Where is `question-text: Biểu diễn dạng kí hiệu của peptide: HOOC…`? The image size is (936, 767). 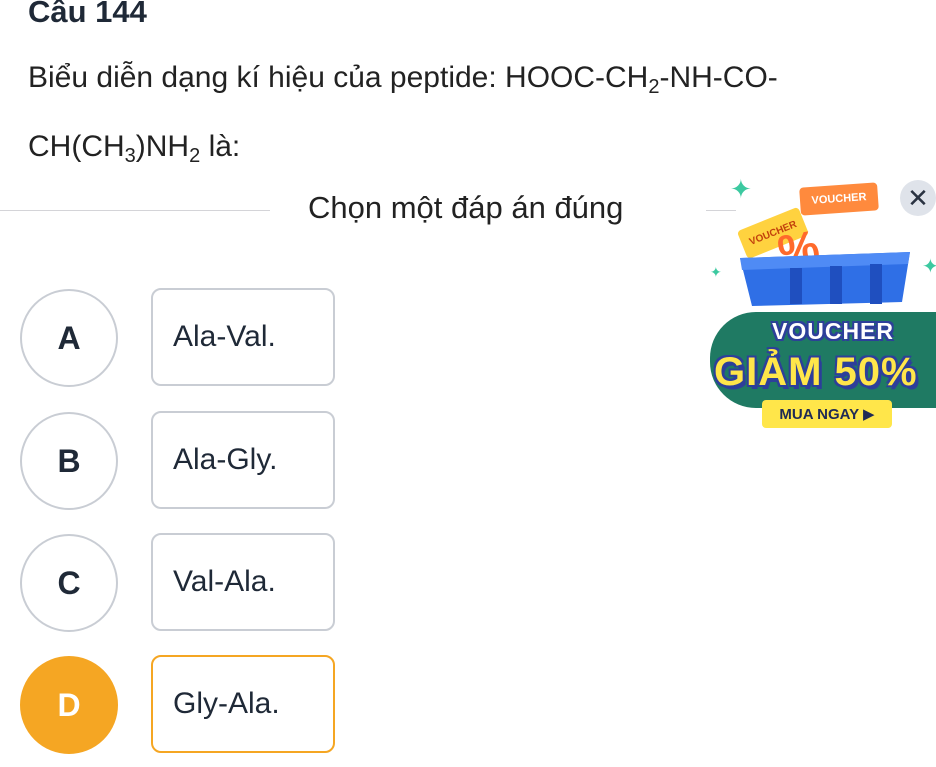
question-text: Biểu diễn dạng kí hiệu của peptide: HOOC… is located at coordinates (403, 114).